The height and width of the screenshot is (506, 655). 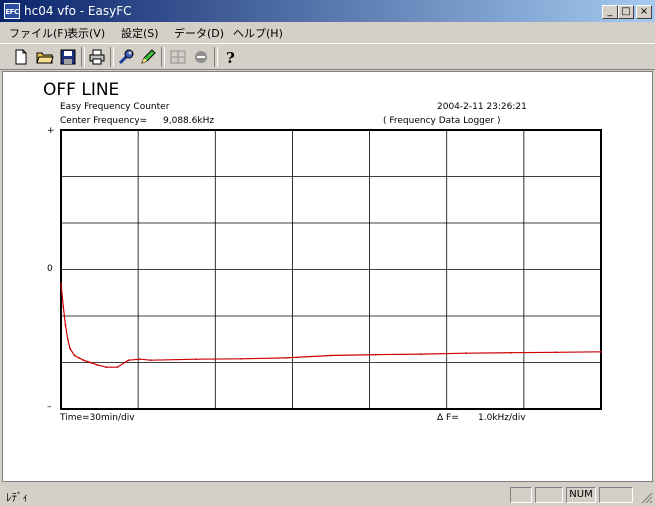 I want to click on title-bar: EFC hc04 vfo - EasyFC _ □ ×, so click(x=327, y=11).